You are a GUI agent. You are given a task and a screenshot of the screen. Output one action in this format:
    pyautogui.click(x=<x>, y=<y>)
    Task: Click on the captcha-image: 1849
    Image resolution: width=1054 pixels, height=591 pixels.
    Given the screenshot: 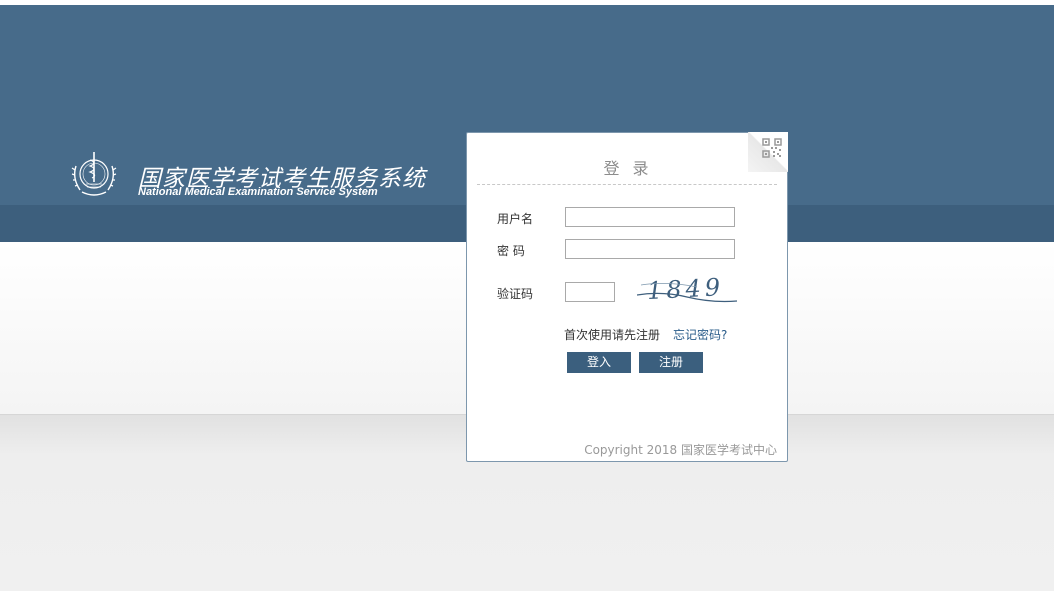 What is the action you would take?
    pyautogui.click(x=688, y=289)
    